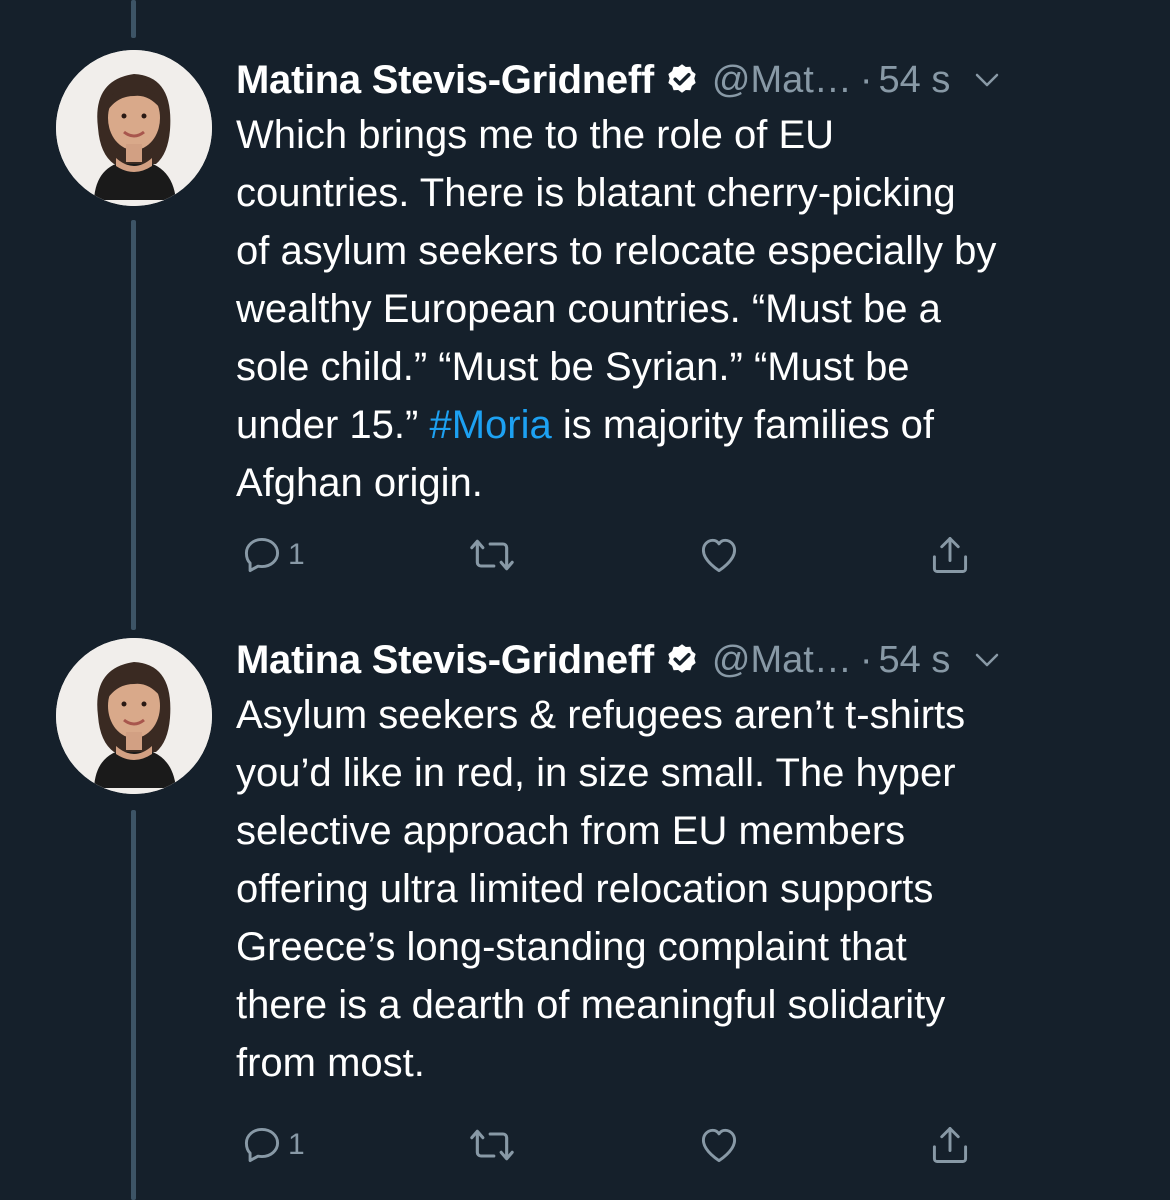 The width and height of the screenshot is (1170, 1200). I want to click on hashtag-link: #Moria, so click(490, 425).